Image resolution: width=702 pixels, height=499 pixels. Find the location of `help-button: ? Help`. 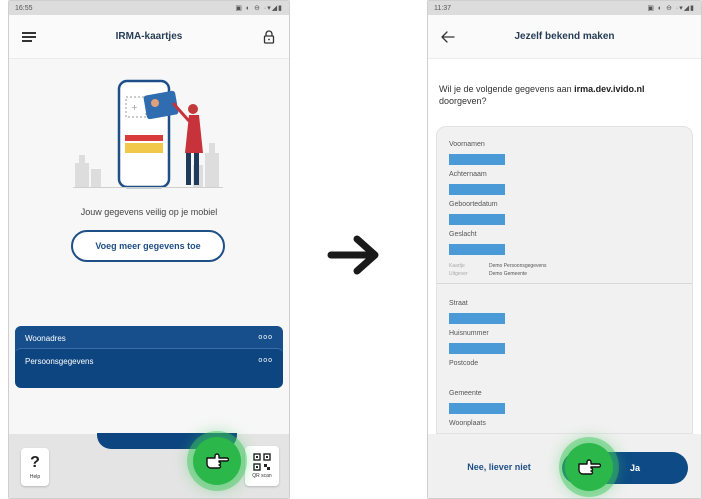

help-button: ? Help is located at coordinates (35, 467).